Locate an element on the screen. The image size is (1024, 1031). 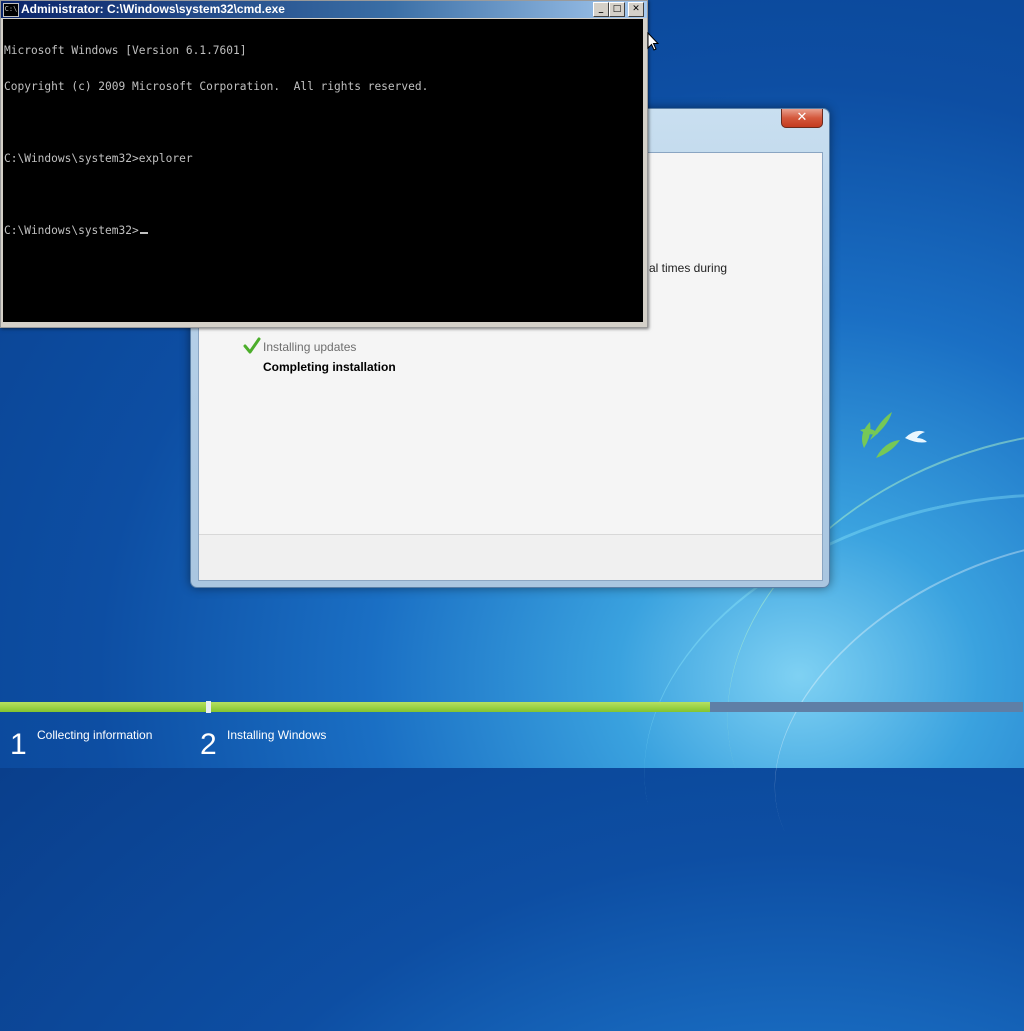
step-completing-installation: Completing installation is located at coordinates (329, 367).